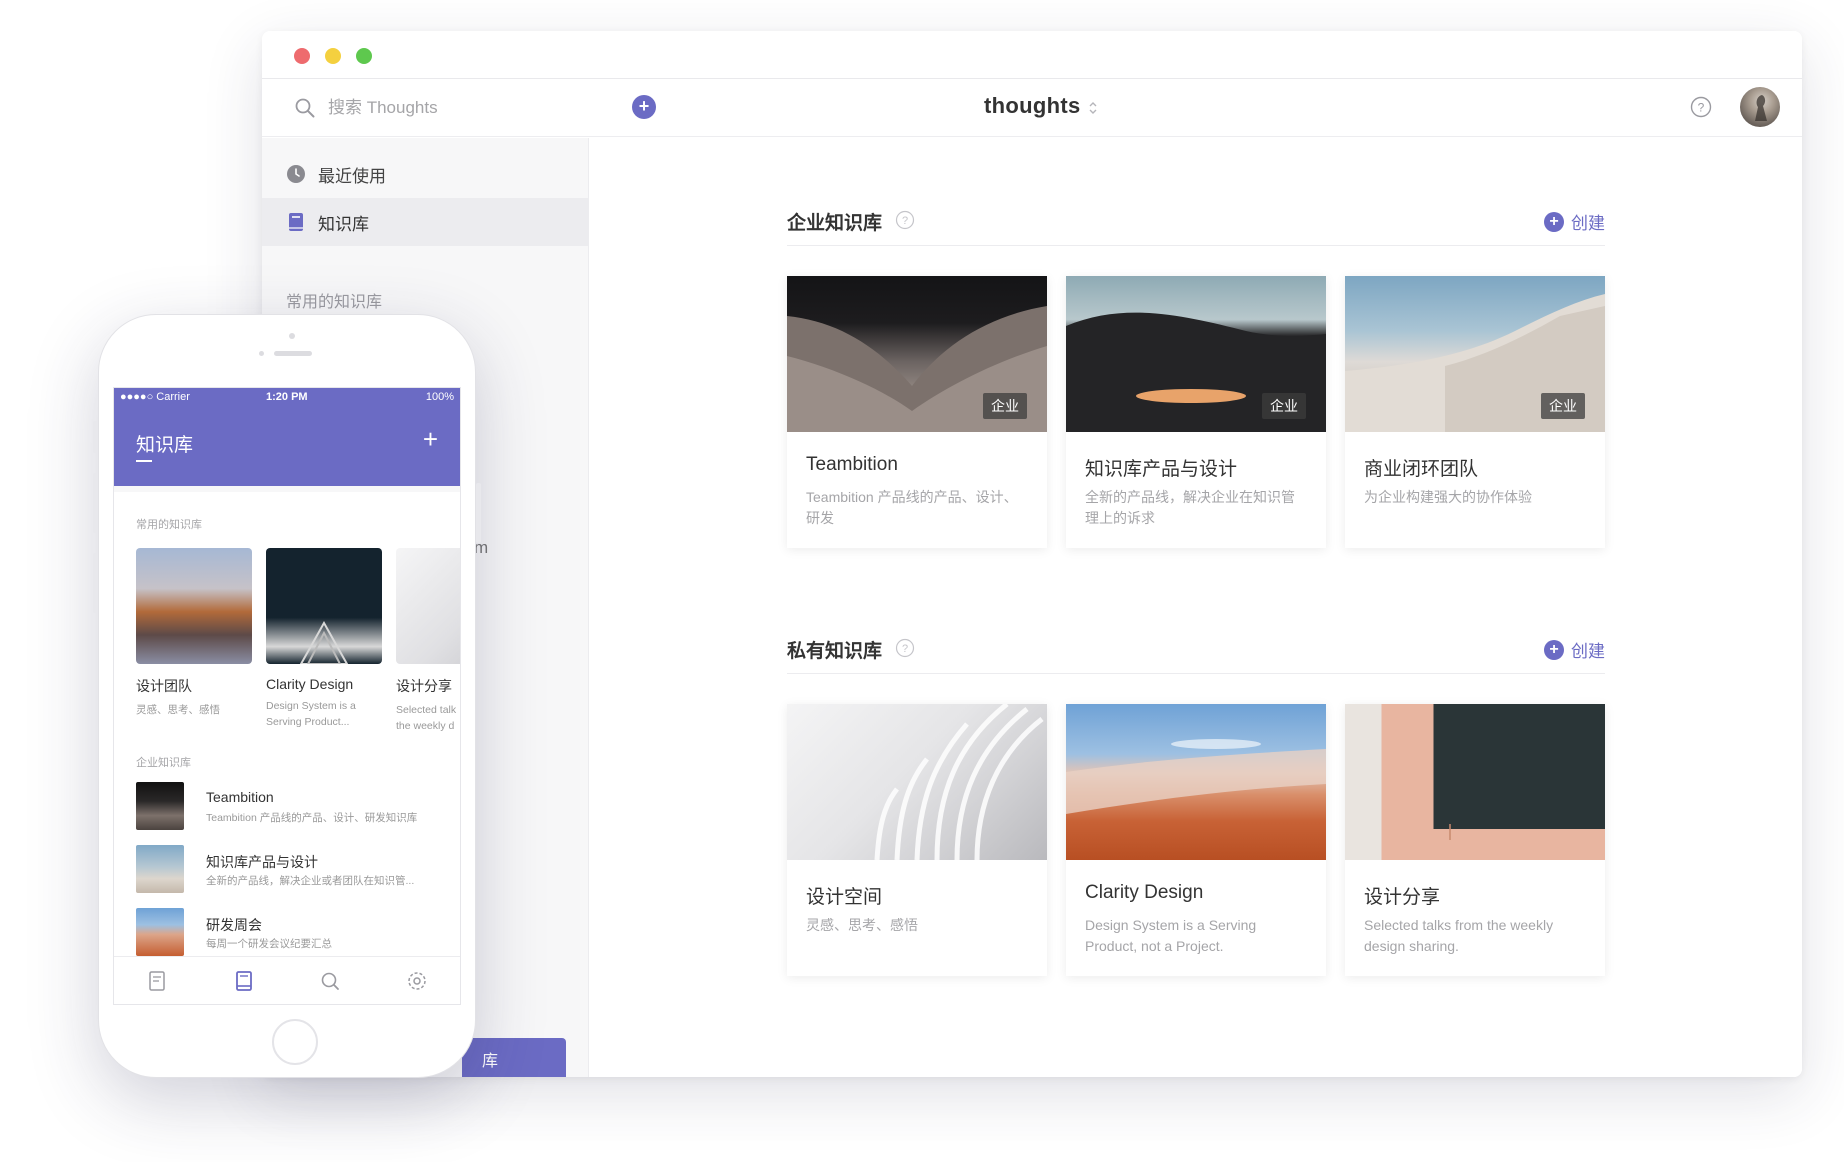  Describe the element at coordinates (1196, 222) in the screenshot. I see `section-header: 企业知识库 ? + 创建` at that location.